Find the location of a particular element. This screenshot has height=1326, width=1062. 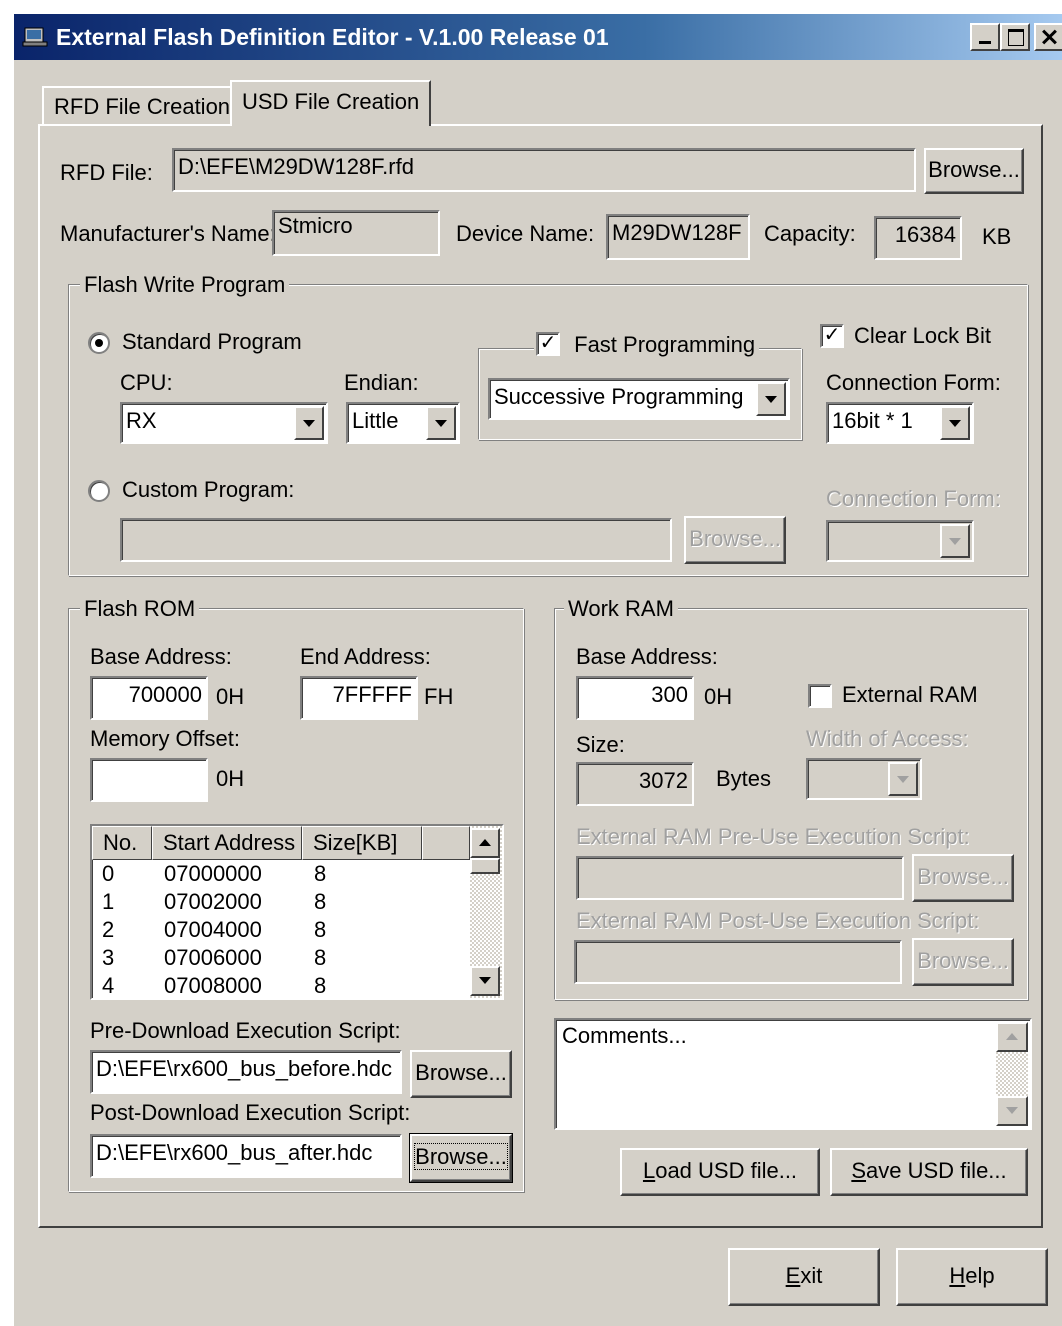

fast-programming-mode-select: Successive Programming is located at coordinates (639, 399).